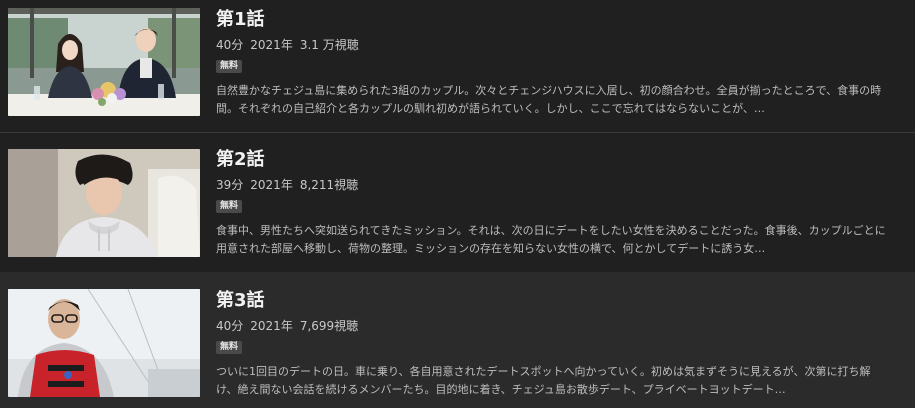 Image resolution: width=915 pixels, height=408 pixels. What do you see at coordinates (329, 326) in the screenshot?
I see `episode-3-views: 7,699視聴` at bounding box center [329, 326].